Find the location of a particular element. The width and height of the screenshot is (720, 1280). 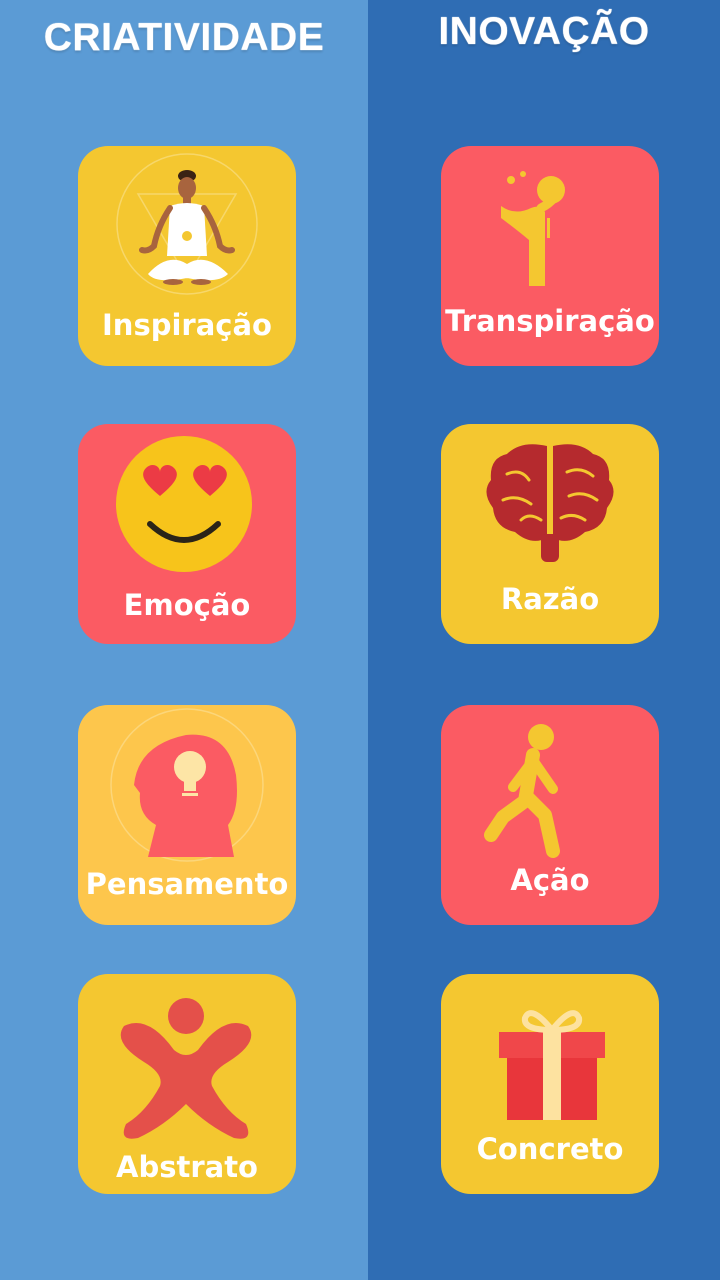

inovacao-title: INOVAÇÃO is located at coordinates (544, 31).